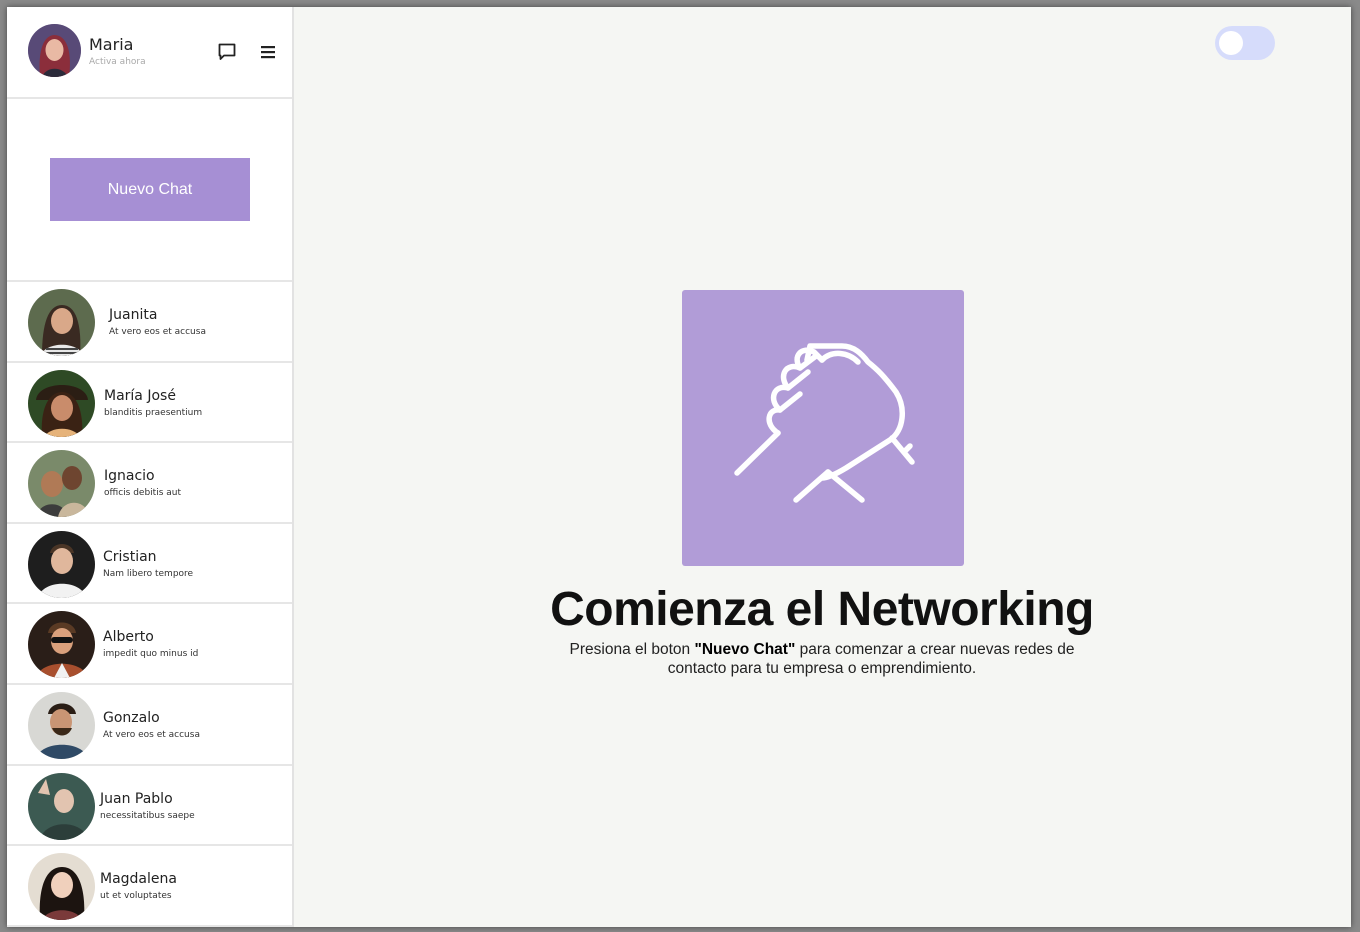  Describe the element at coordinates (822, 609) in the screenshot. I see `hero-title: Comienza el Networking` at that location.